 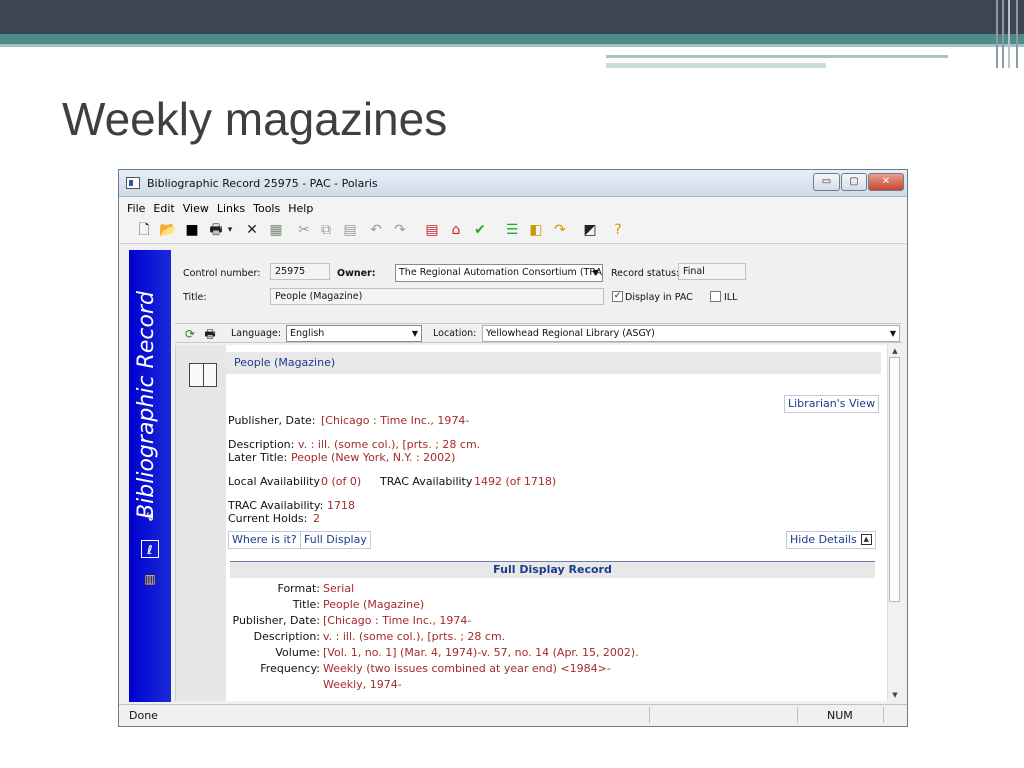 I want to click on fdr-label-title: Title:, so click(x=306, y=604).